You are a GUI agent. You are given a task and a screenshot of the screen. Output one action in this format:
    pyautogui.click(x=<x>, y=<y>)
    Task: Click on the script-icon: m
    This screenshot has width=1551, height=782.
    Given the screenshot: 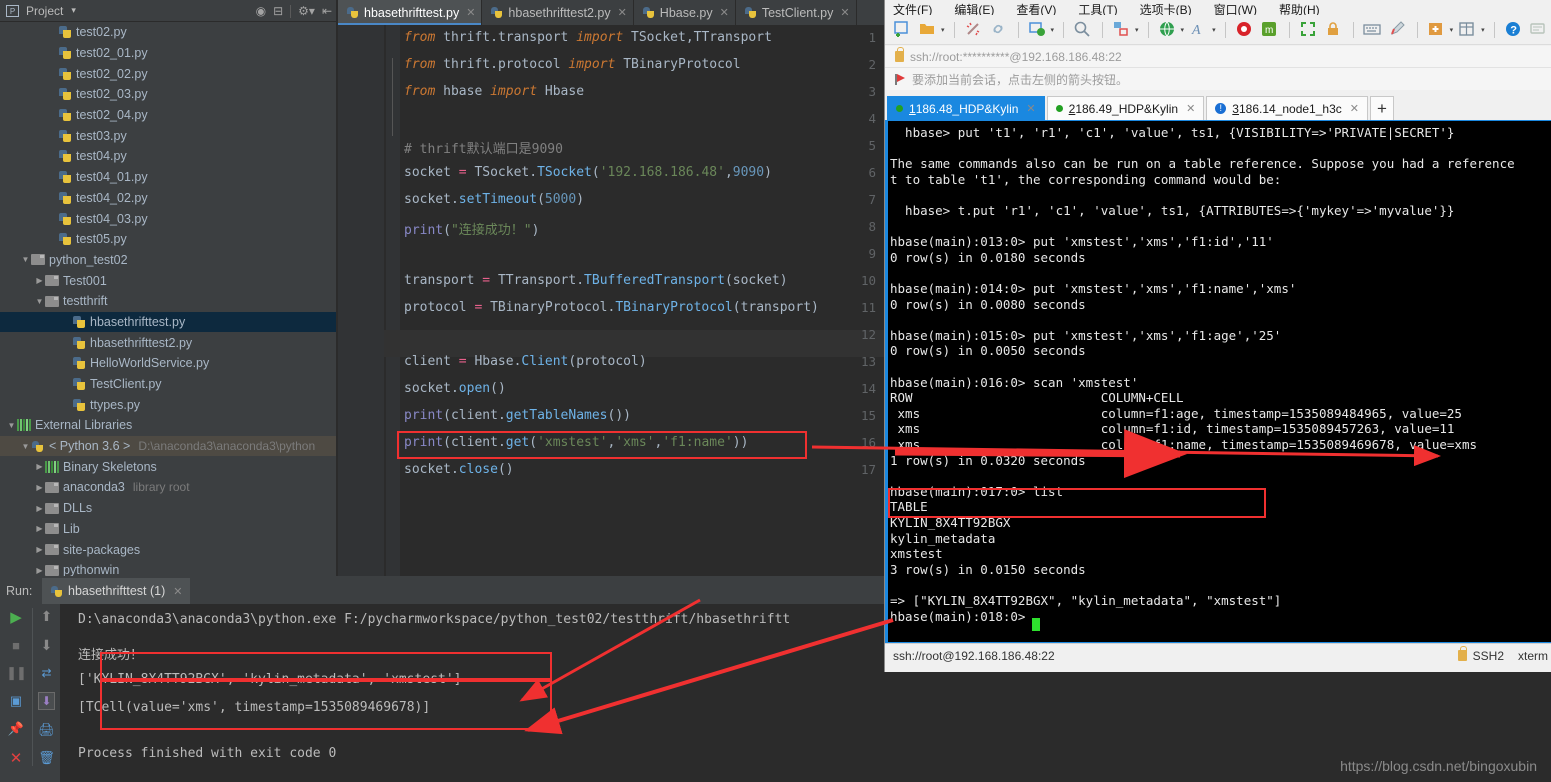 What is the action you would take?
    pyautogui.click(x=1270, y=30)
    